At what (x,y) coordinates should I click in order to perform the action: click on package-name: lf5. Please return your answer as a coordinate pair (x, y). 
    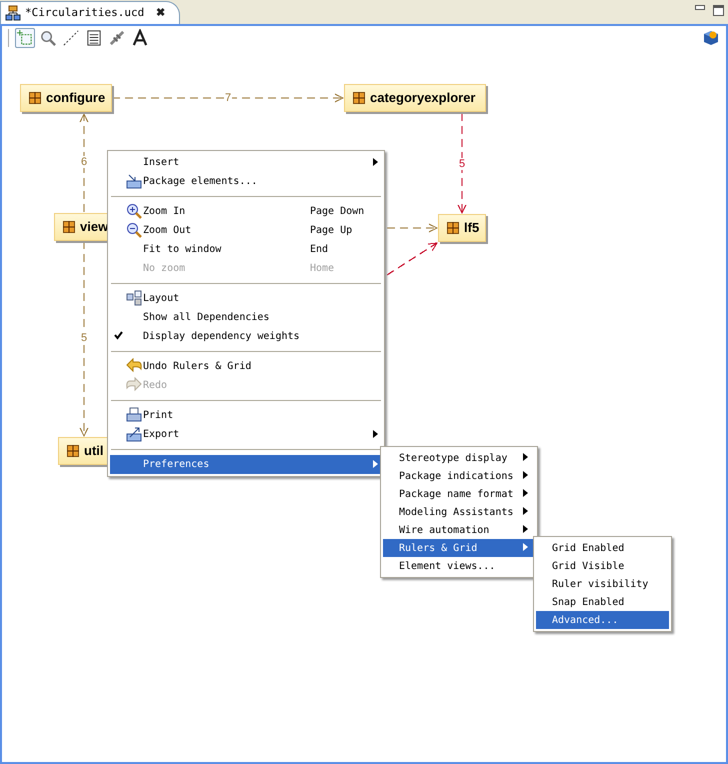
    Looking at the image, I should click on (472, 228).